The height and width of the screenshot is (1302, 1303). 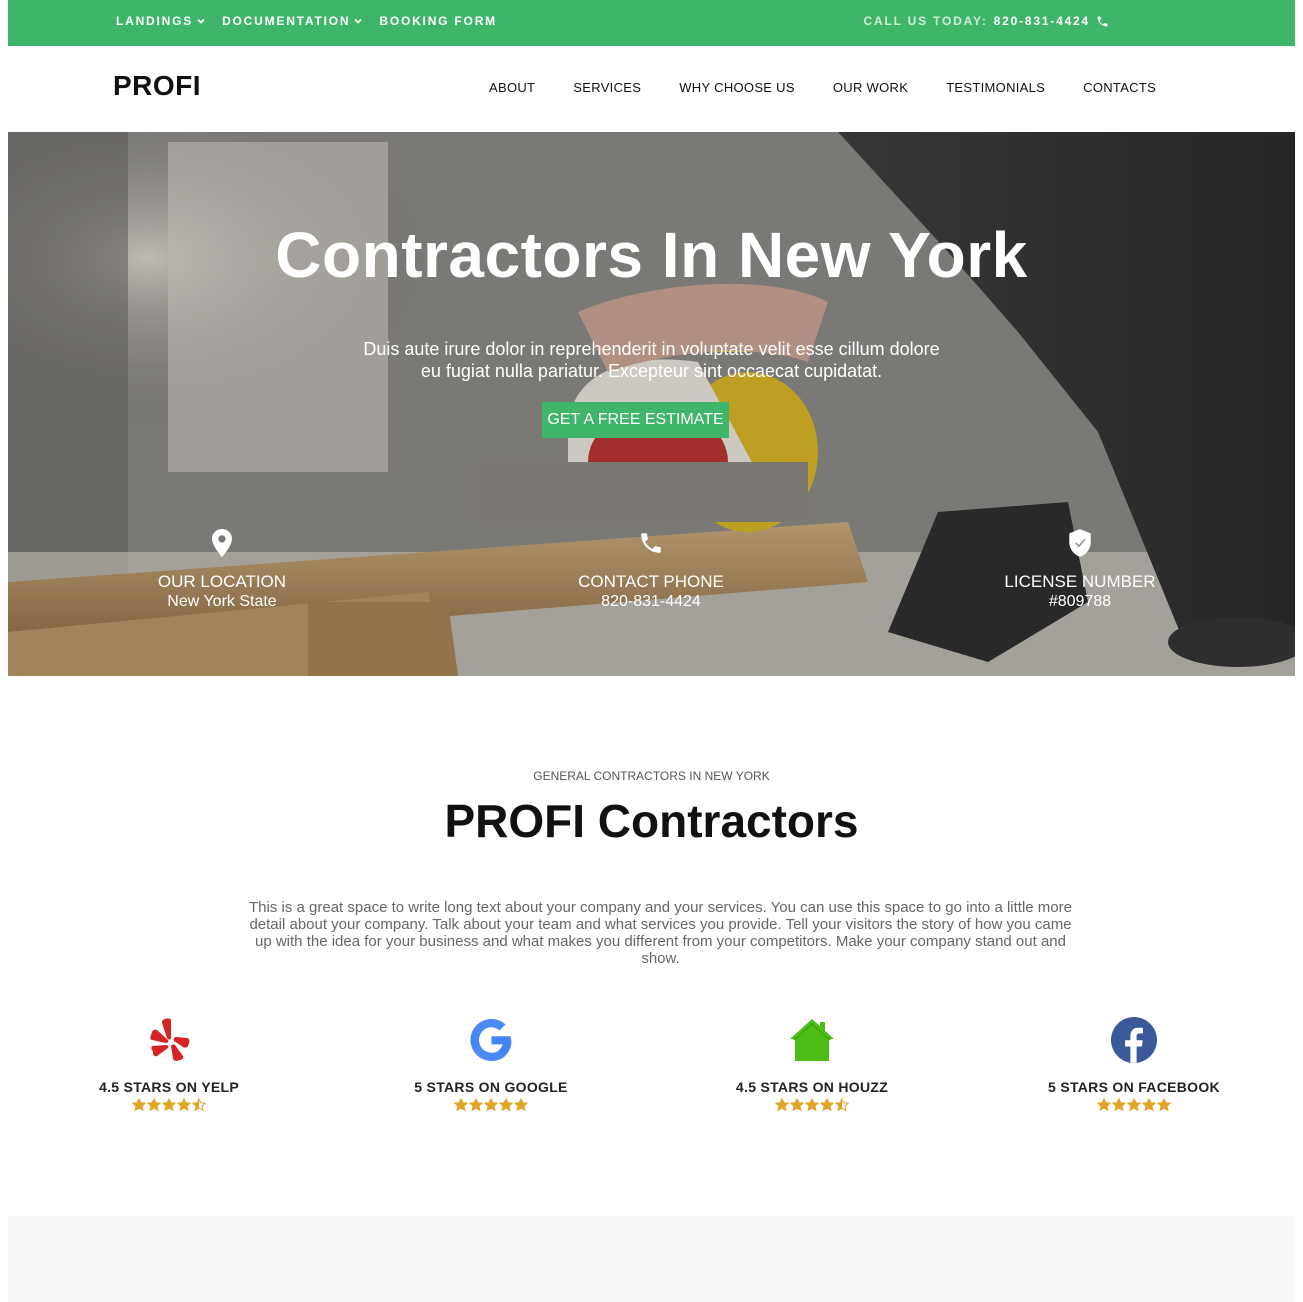 What do you see at coordinates (995, 87) in the screenshot?
I see `nav-testimonials: TESTIMONIALS` at bounding box center [995, 87].